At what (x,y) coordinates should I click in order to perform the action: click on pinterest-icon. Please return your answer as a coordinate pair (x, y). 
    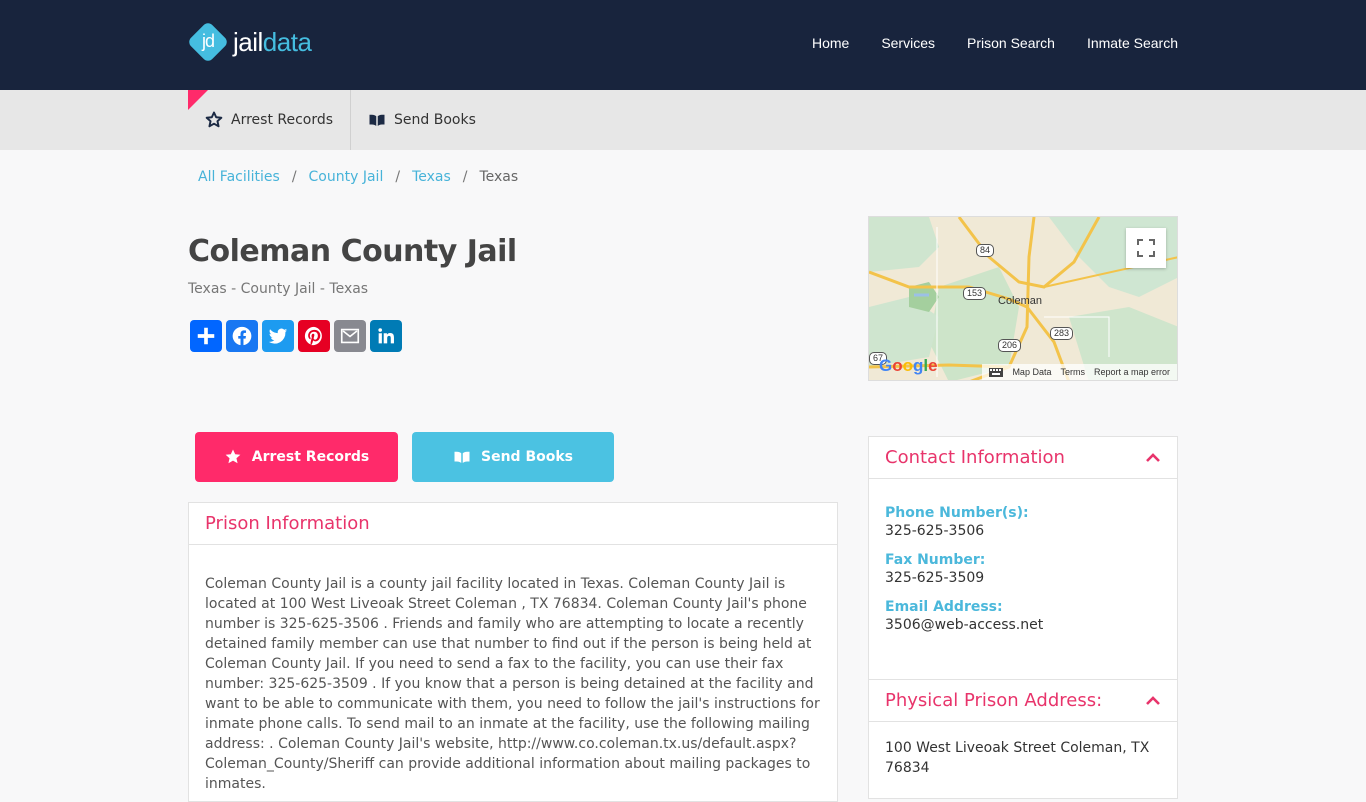
    Looking at the image, I should click on (313, 336).